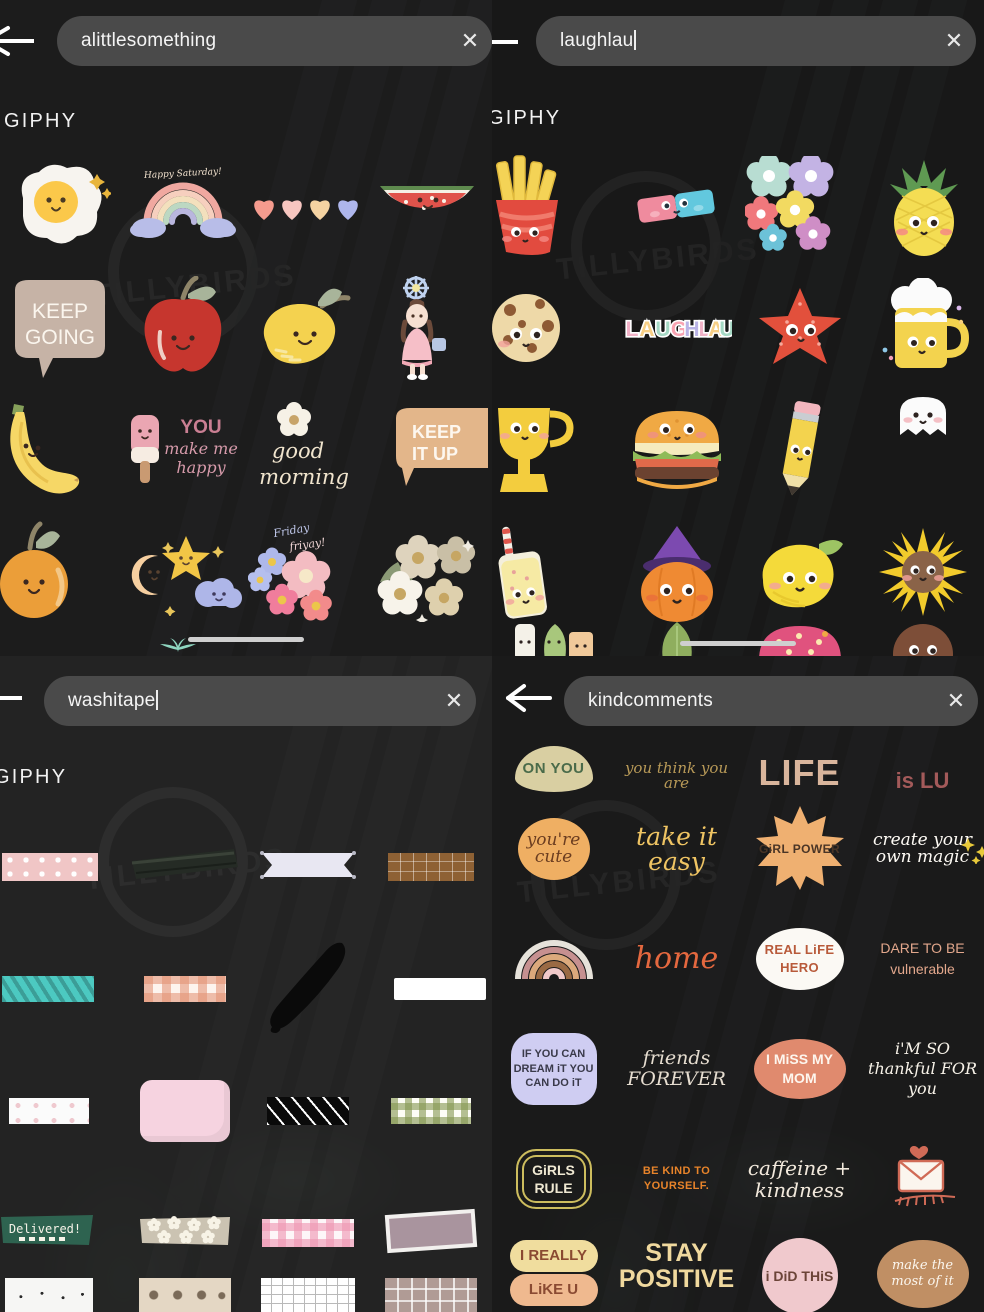 The height and width of the screenshot is (1312, 984). I want to click on french-fries-sticker, so click(553, 206).